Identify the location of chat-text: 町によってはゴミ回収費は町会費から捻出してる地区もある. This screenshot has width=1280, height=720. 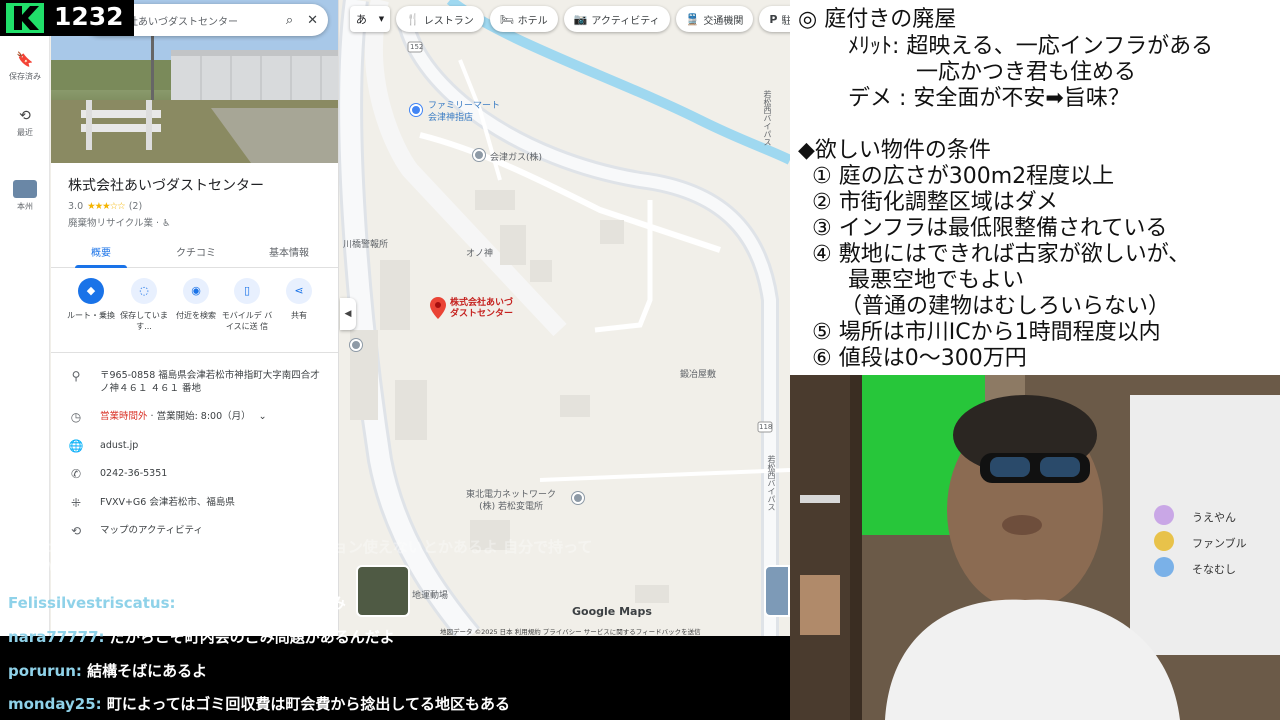
(308, 704).